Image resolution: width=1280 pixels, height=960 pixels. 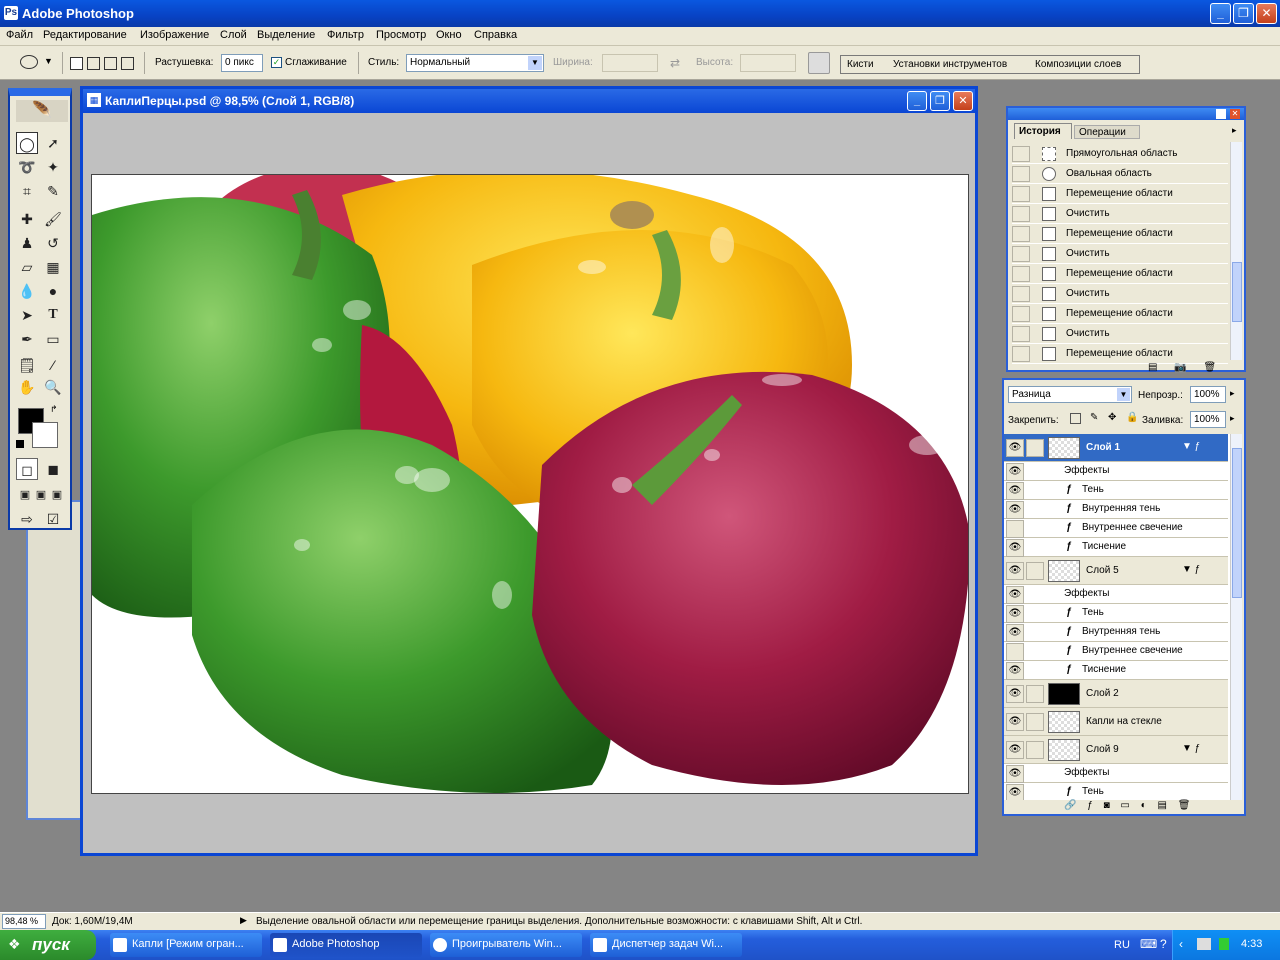 What do you see at coordinates (1124, 805) in the screenshot?
I see `new-group-icon: ▭` at bounding box center [1124, 805].